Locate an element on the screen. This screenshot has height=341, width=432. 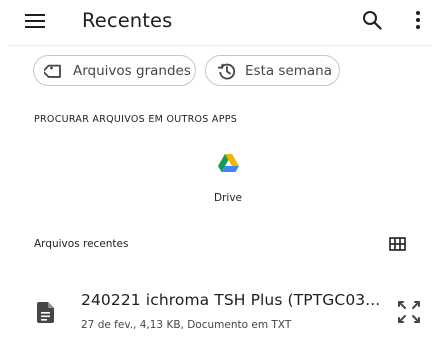
app-bar-divider is located at coordinates (220, 45).